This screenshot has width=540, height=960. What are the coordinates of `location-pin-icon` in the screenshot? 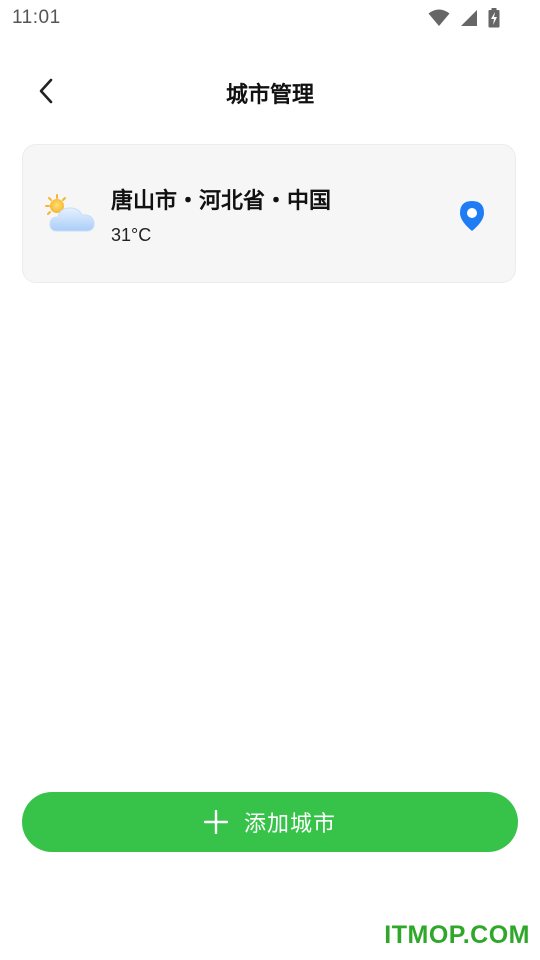 It's located at (472, 216).